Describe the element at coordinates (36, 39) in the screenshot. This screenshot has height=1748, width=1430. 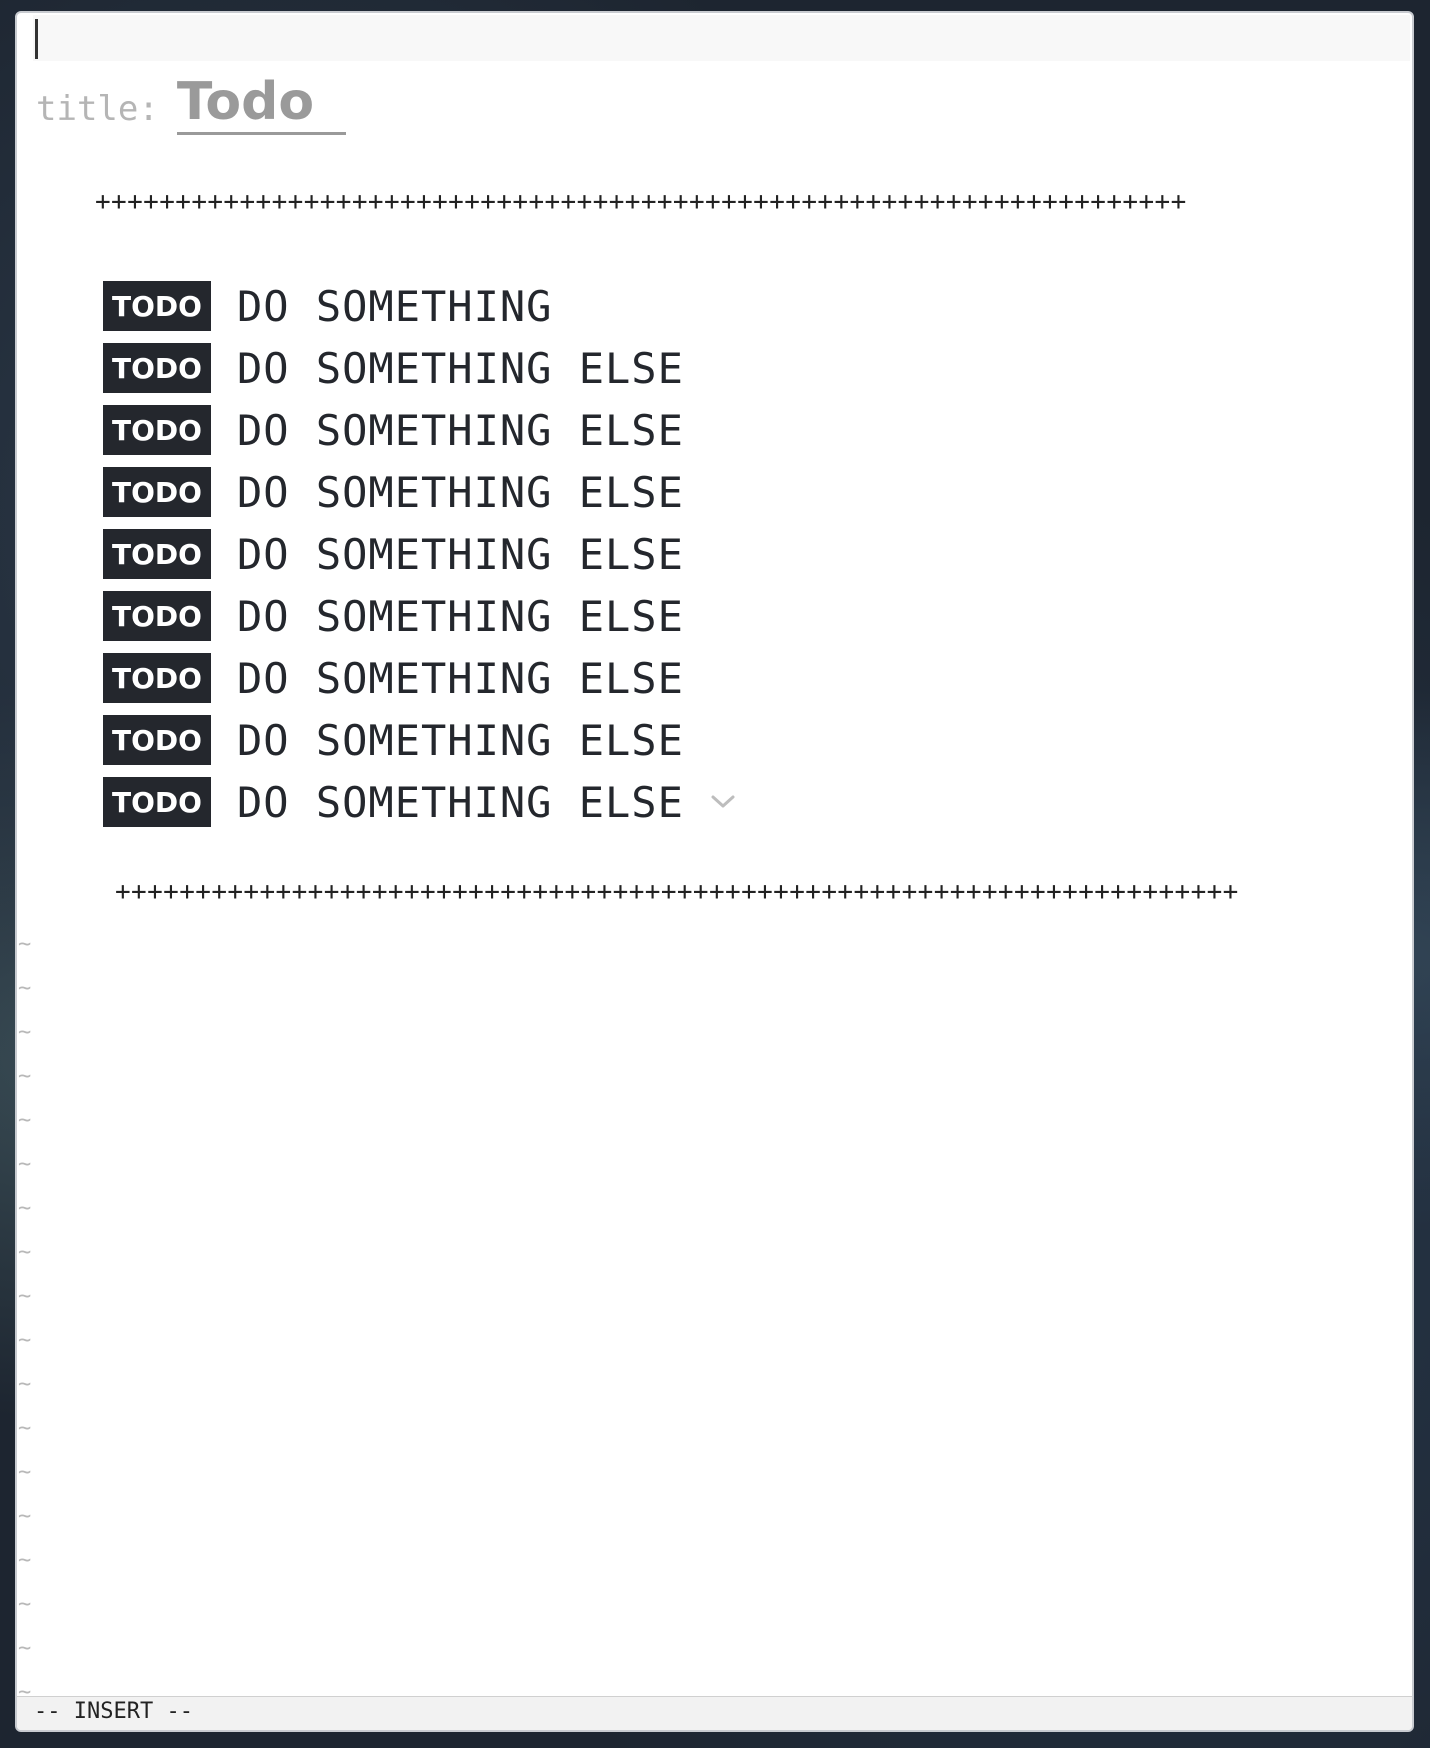
I see `text-cursor` at that location.